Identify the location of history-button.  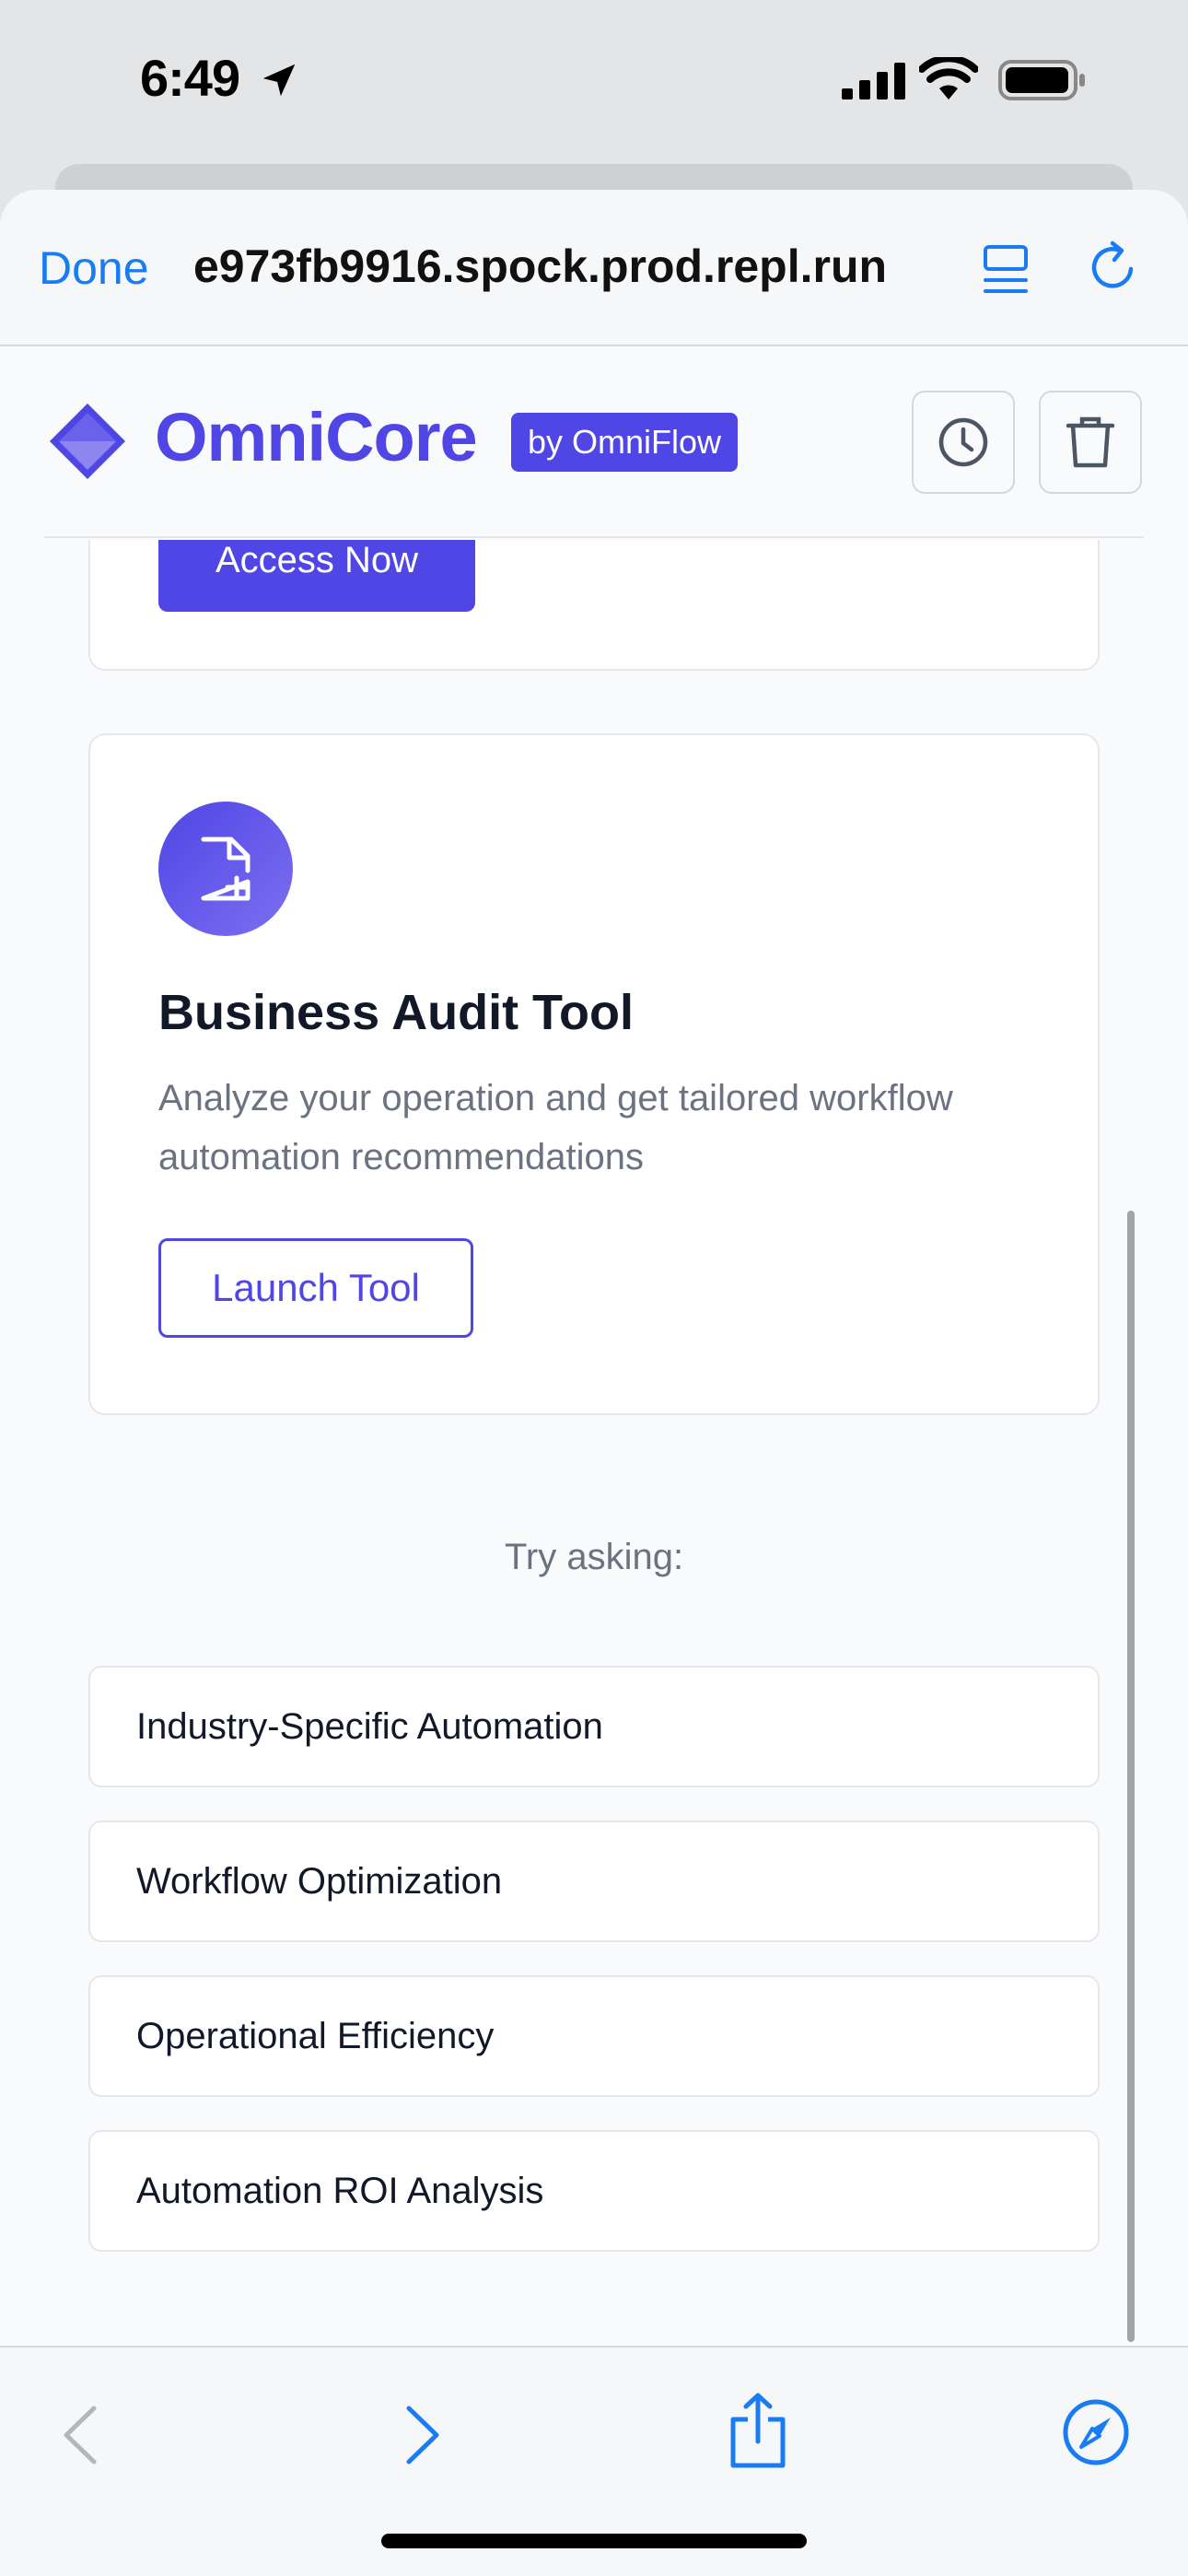
(964, 442).